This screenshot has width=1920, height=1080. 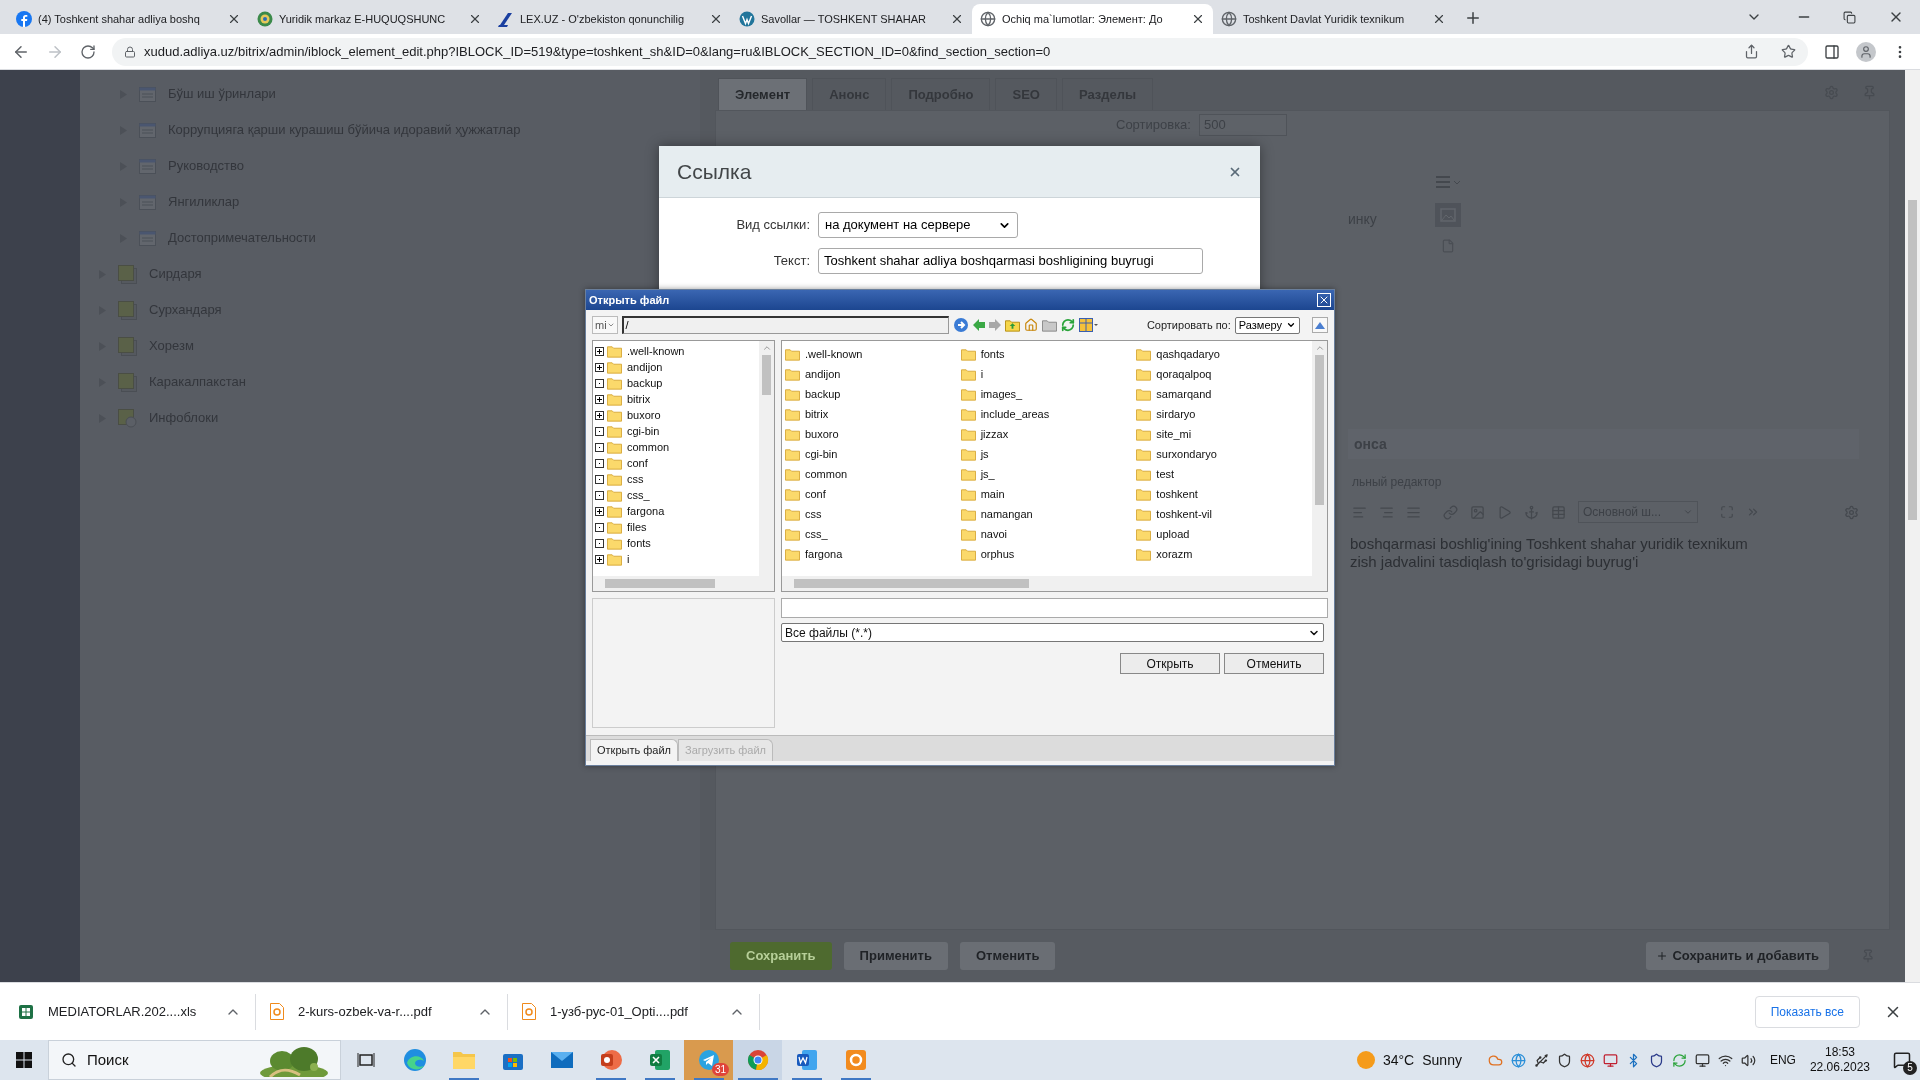 I want to click on restore-icon, so click(x=1849, y=17).